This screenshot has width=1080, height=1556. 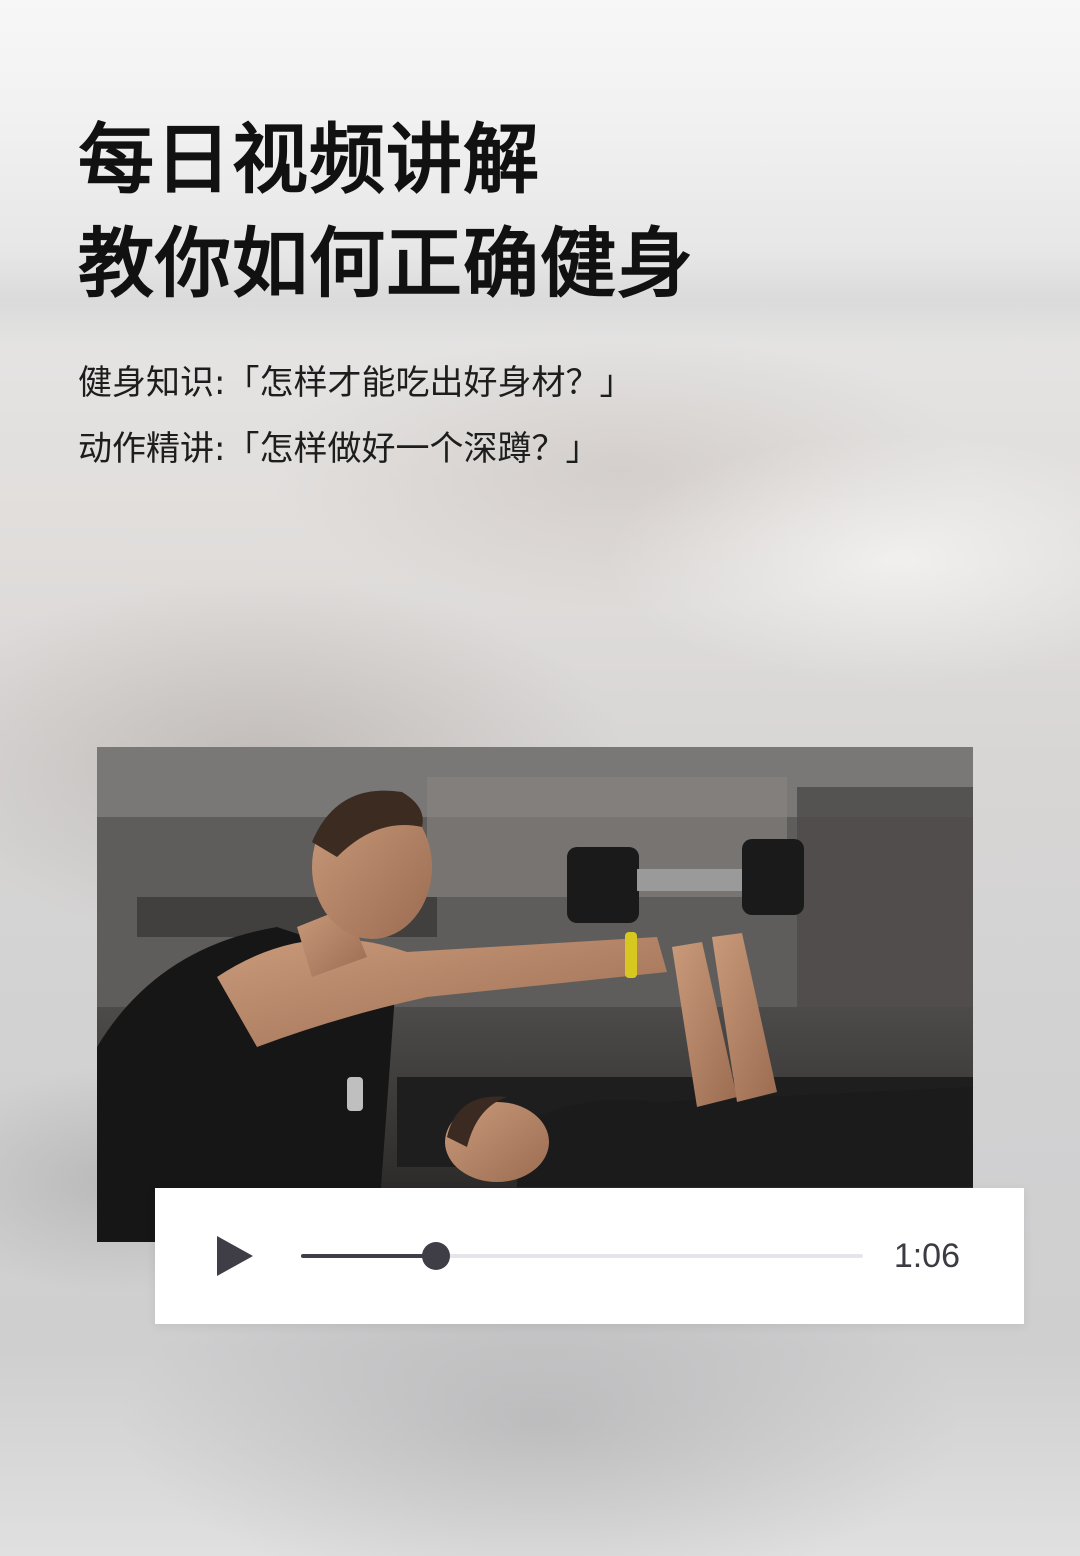 I want to click on play-icon, so click(x=235, y=1256).